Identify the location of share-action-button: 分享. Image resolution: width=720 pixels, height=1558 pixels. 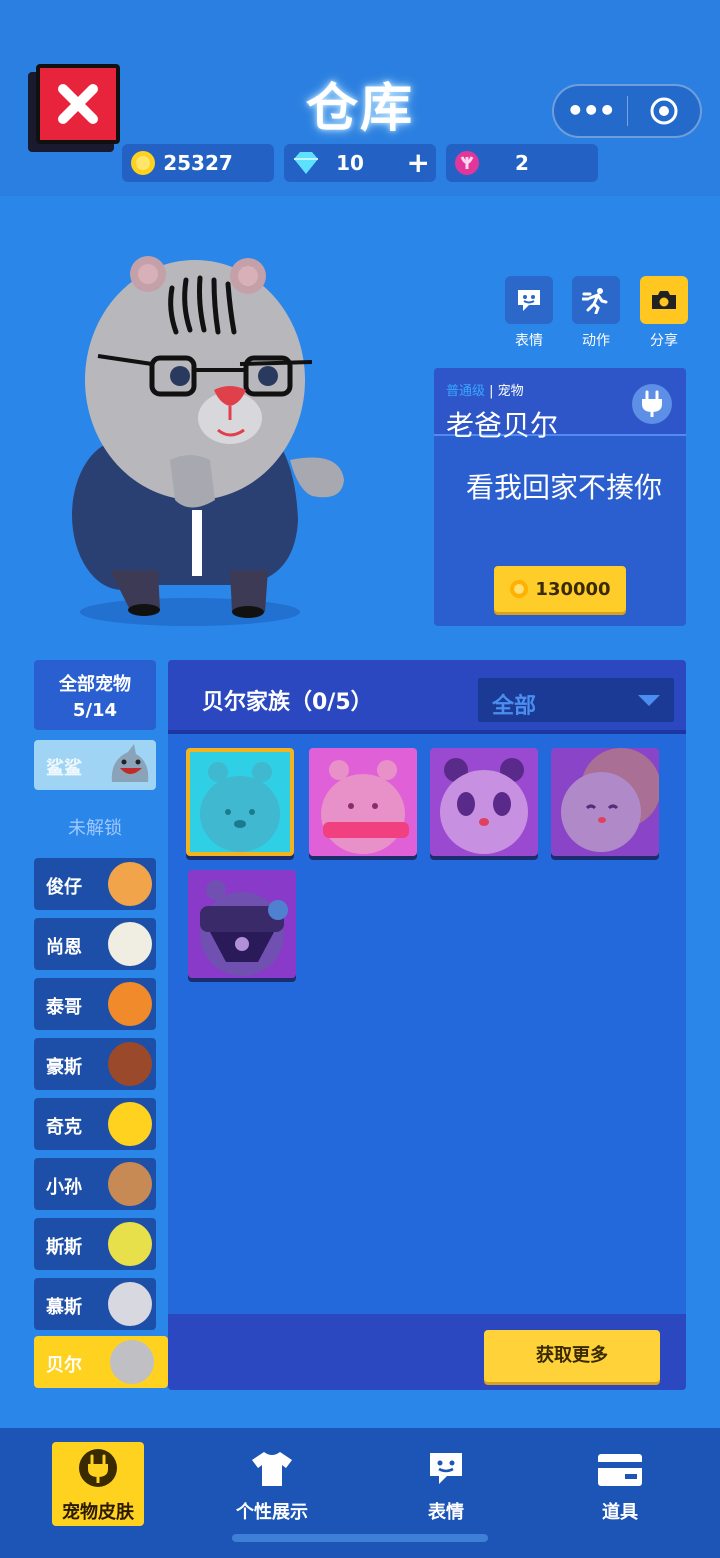
(664, 313).